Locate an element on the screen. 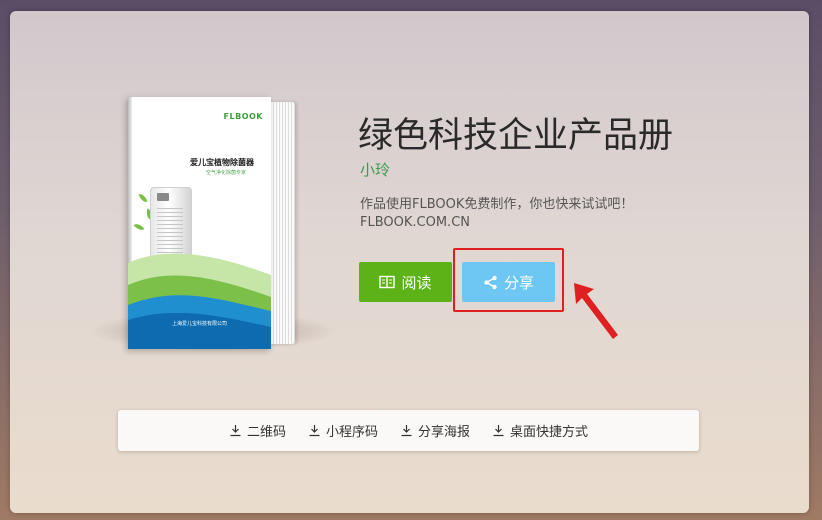 Image resolution: width=822 pixels, height=520 pixels. download-label: 分享海报 is located at coordinates (444, 432).